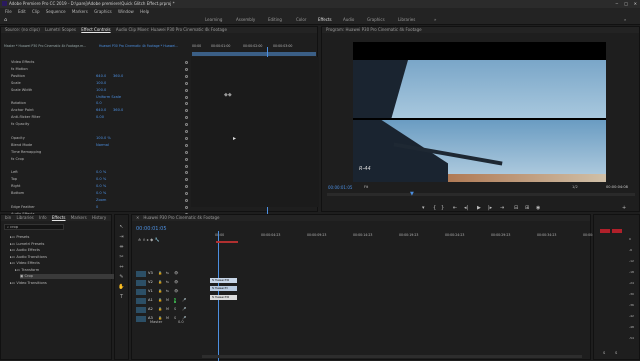 The width and height of the screenshot is (640, 361). I want to click on effect-property-value: Zoom, so click(101, 200).